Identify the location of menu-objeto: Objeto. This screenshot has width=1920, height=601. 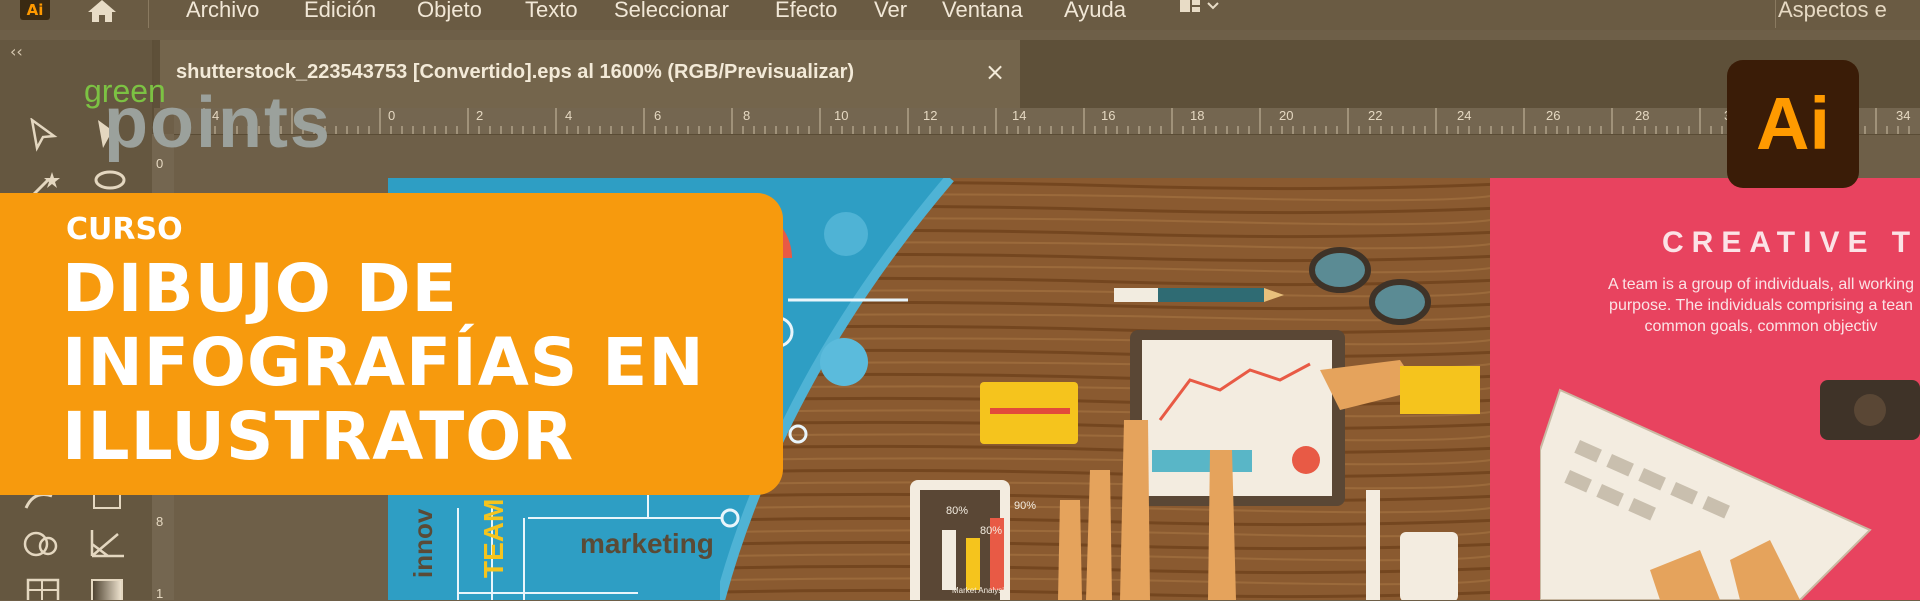
(449, 11).